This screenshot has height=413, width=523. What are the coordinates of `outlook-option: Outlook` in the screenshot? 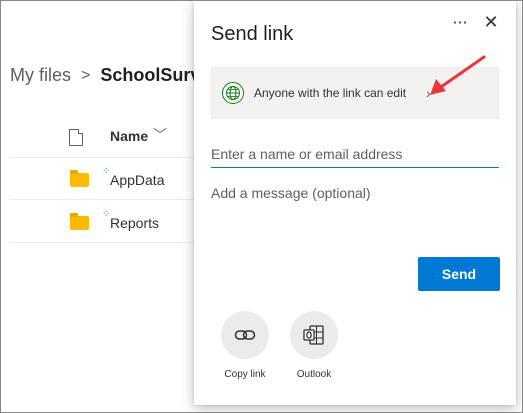 It's located at (314, 351).